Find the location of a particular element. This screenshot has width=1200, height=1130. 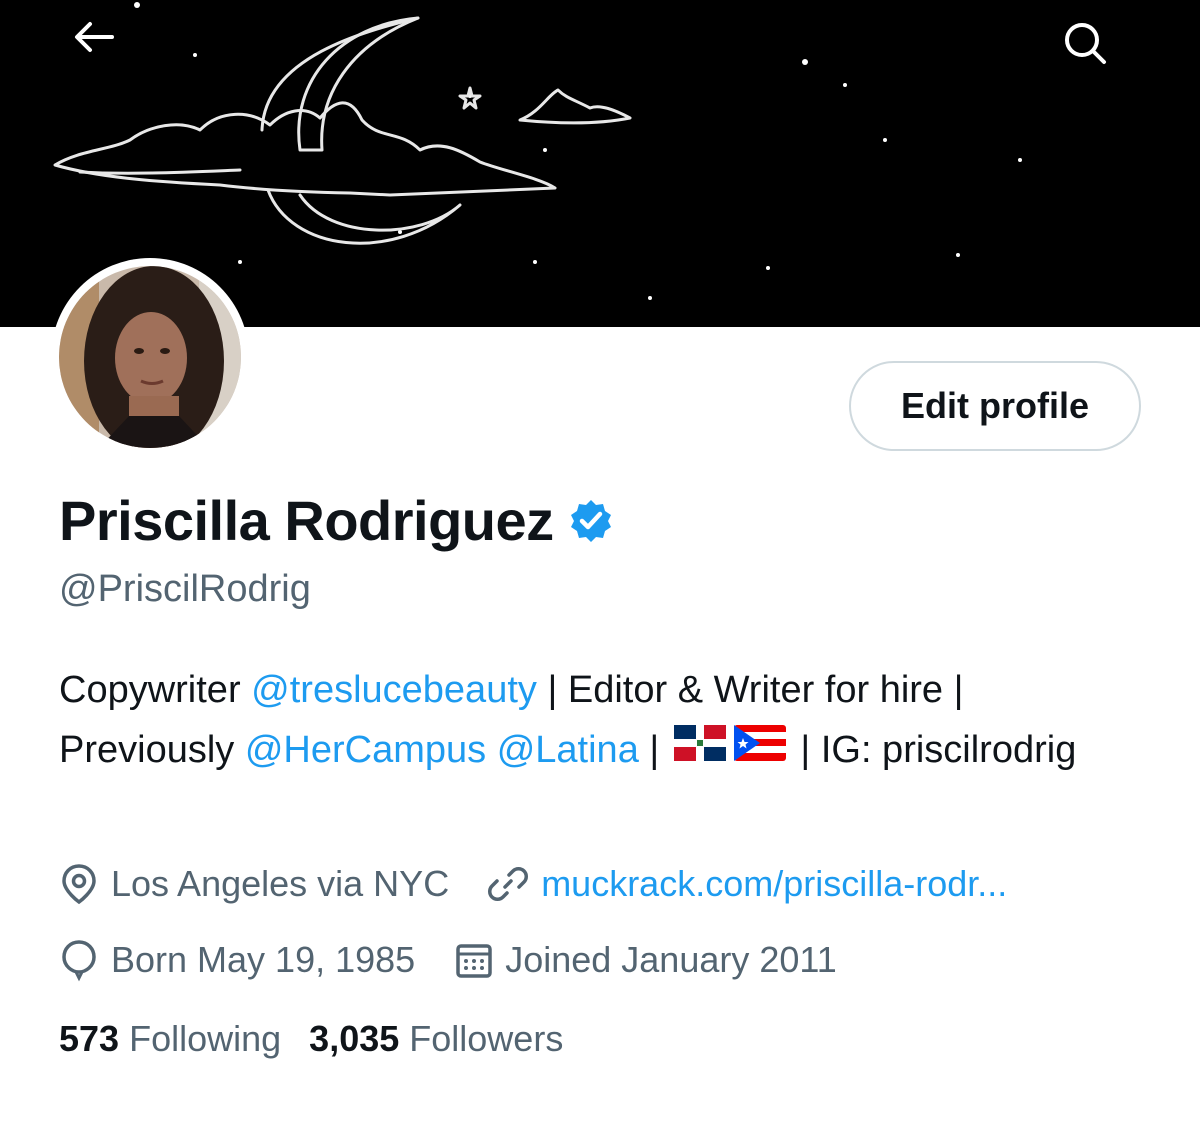

bio-text: | IG: priscilrodrig is located at coordinates (933, 750).